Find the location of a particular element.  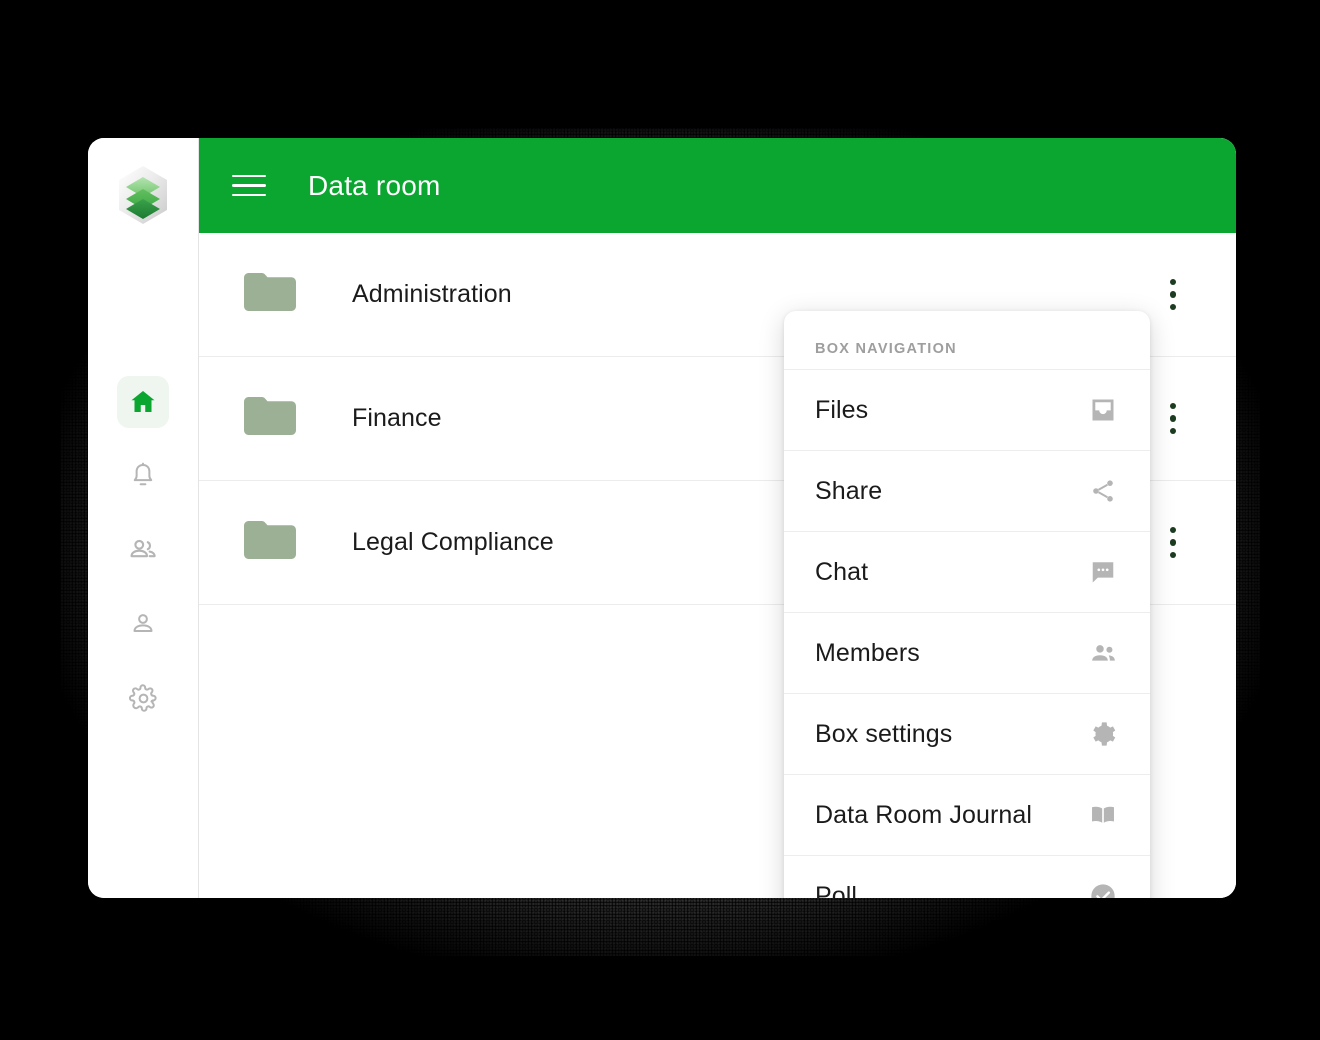

menu-item-files: Files is located at coordinates (967, 409).